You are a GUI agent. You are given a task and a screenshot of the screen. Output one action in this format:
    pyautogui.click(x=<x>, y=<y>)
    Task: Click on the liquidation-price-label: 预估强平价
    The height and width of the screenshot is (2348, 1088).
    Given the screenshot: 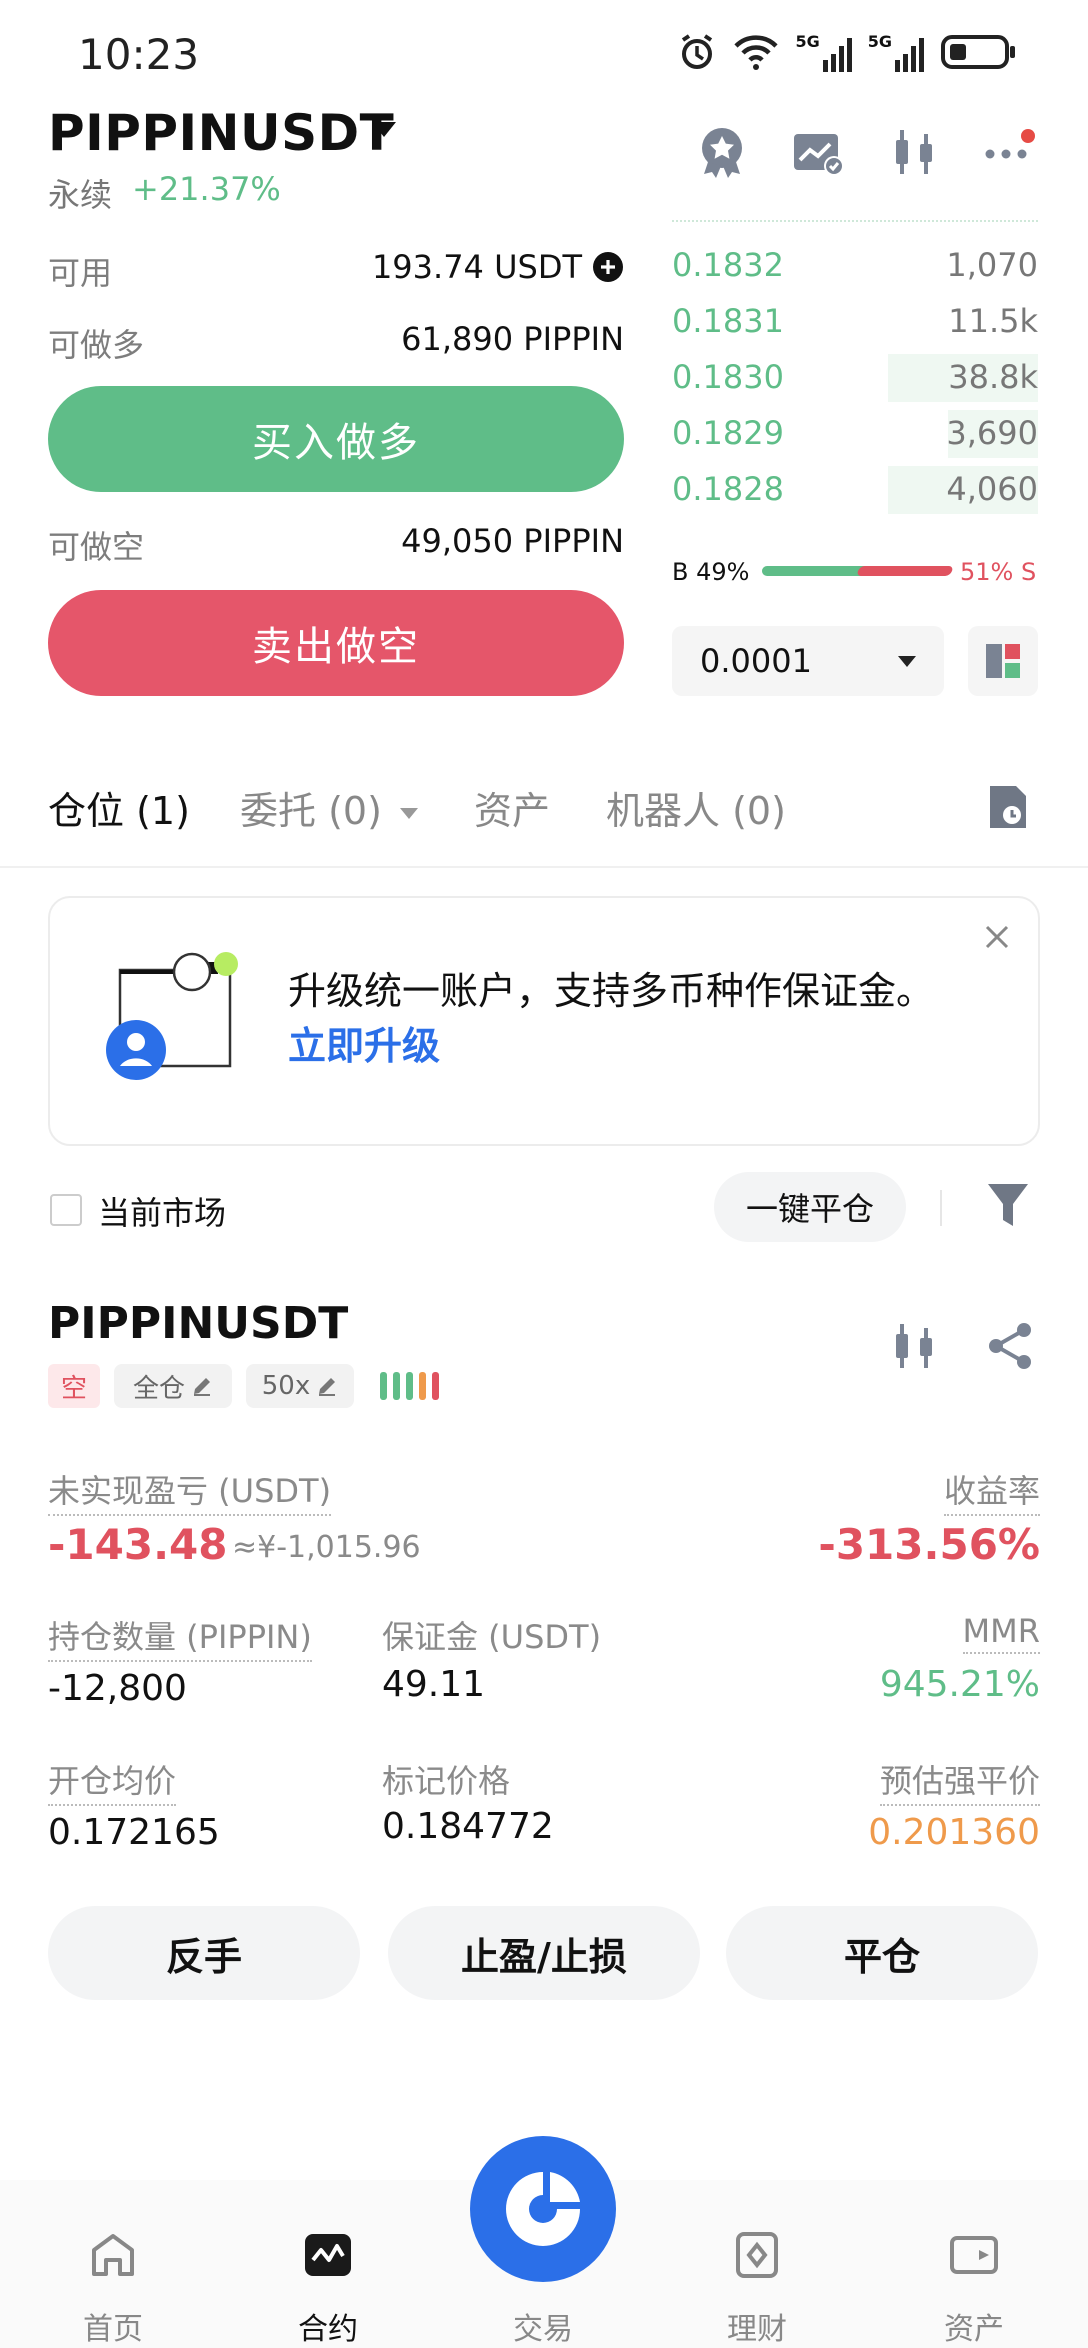 What is the action you would take?
    pyautogui.click(x=959, y=1781)
    